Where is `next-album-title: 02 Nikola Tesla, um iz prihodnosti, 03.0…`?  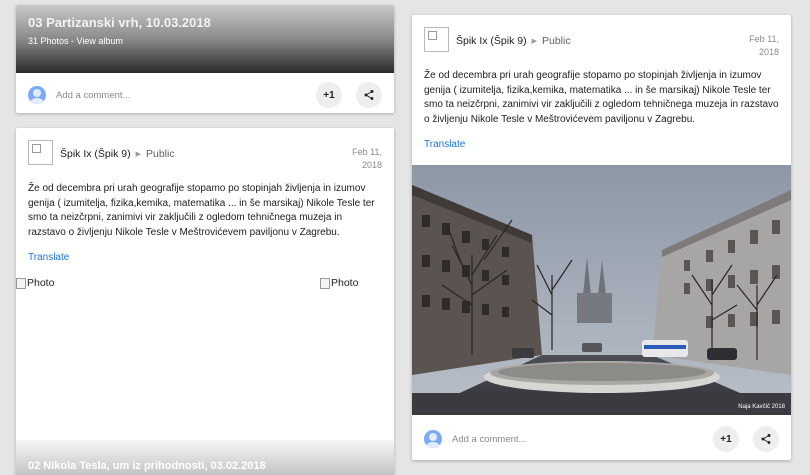
next-album-title: 02 Nikola Tesla, um iz prihodnosti, 03.0… is located at coordinates (147, 466).